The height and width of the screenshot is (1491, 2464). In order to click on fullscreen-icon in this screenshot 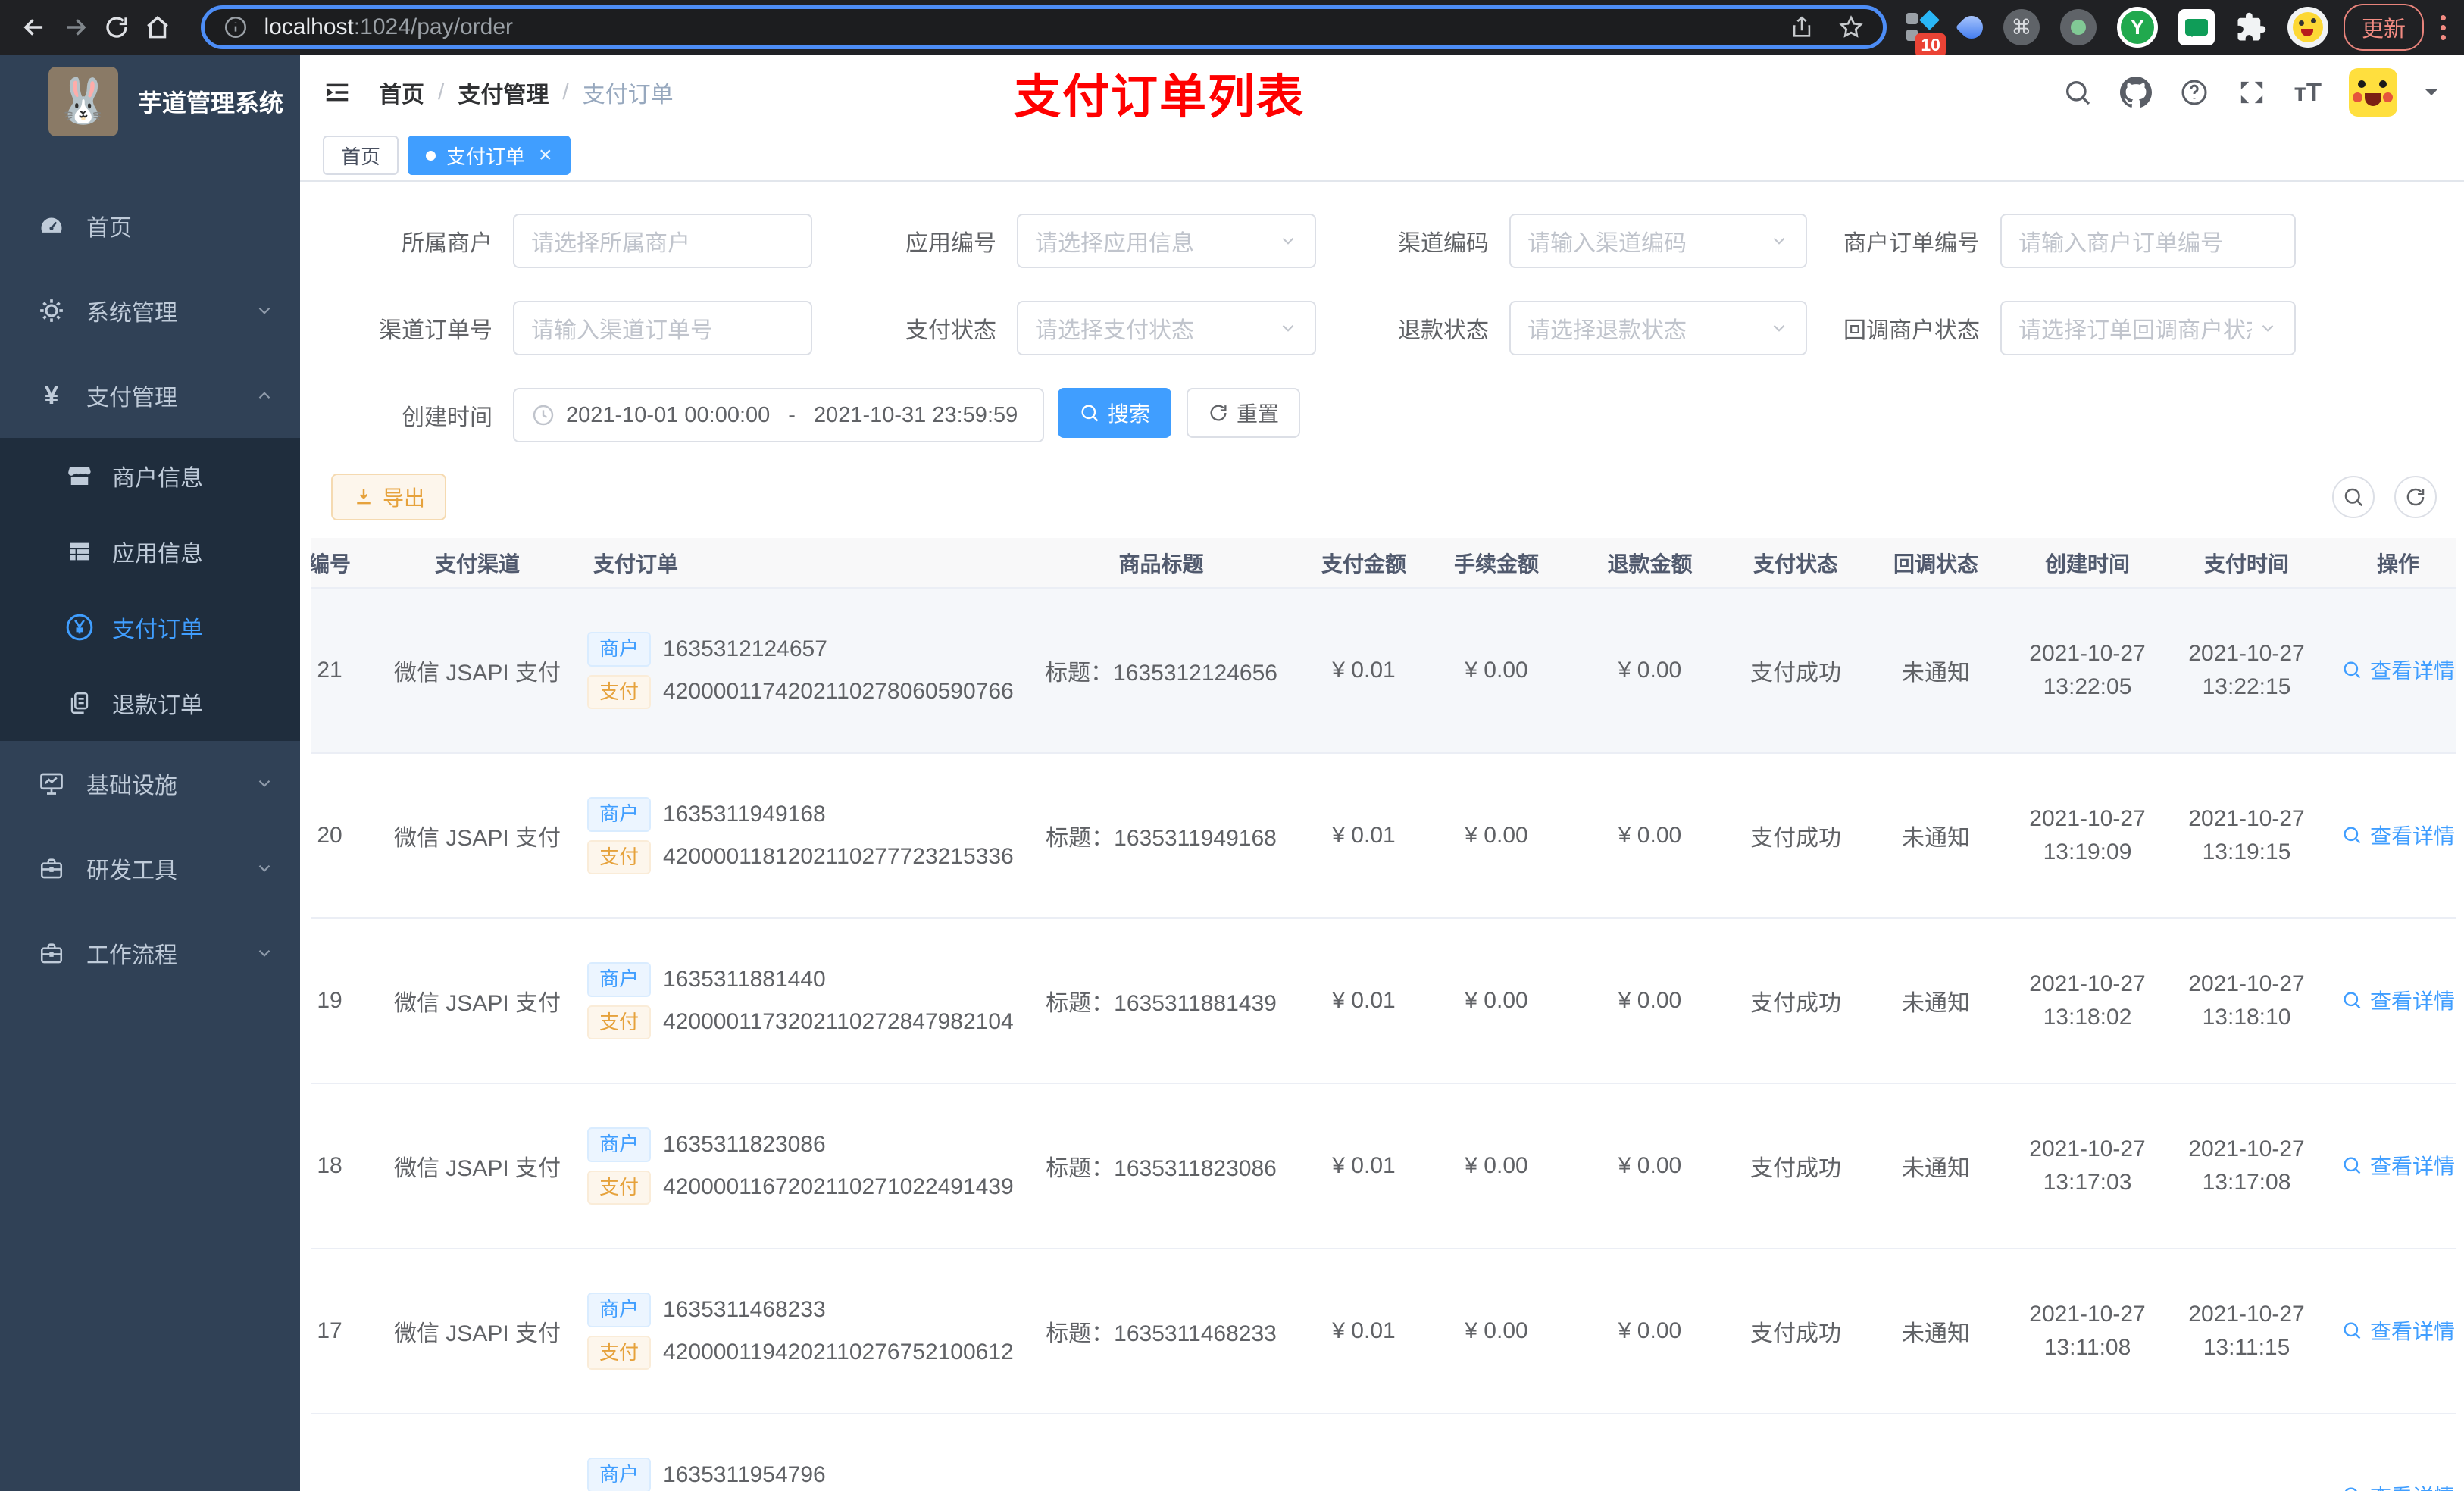, I will do `click(2252, 92)`.